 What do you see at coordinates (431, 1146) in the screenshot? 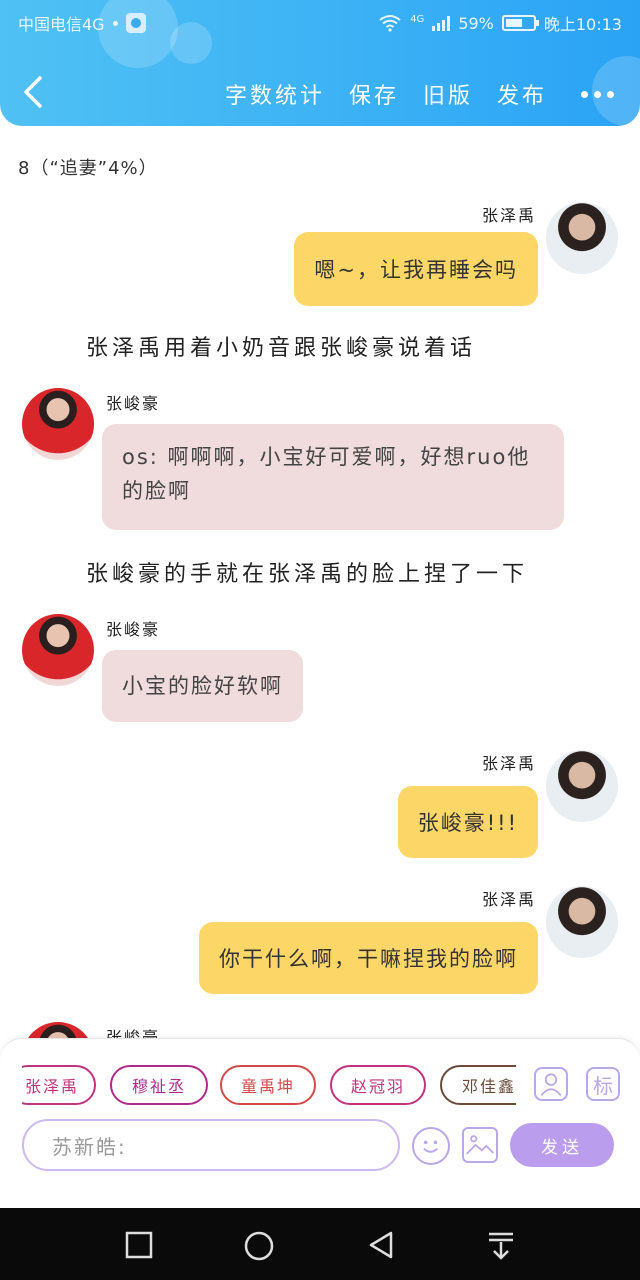
I see `emoji-icon` at bounding box center [431, 1146].